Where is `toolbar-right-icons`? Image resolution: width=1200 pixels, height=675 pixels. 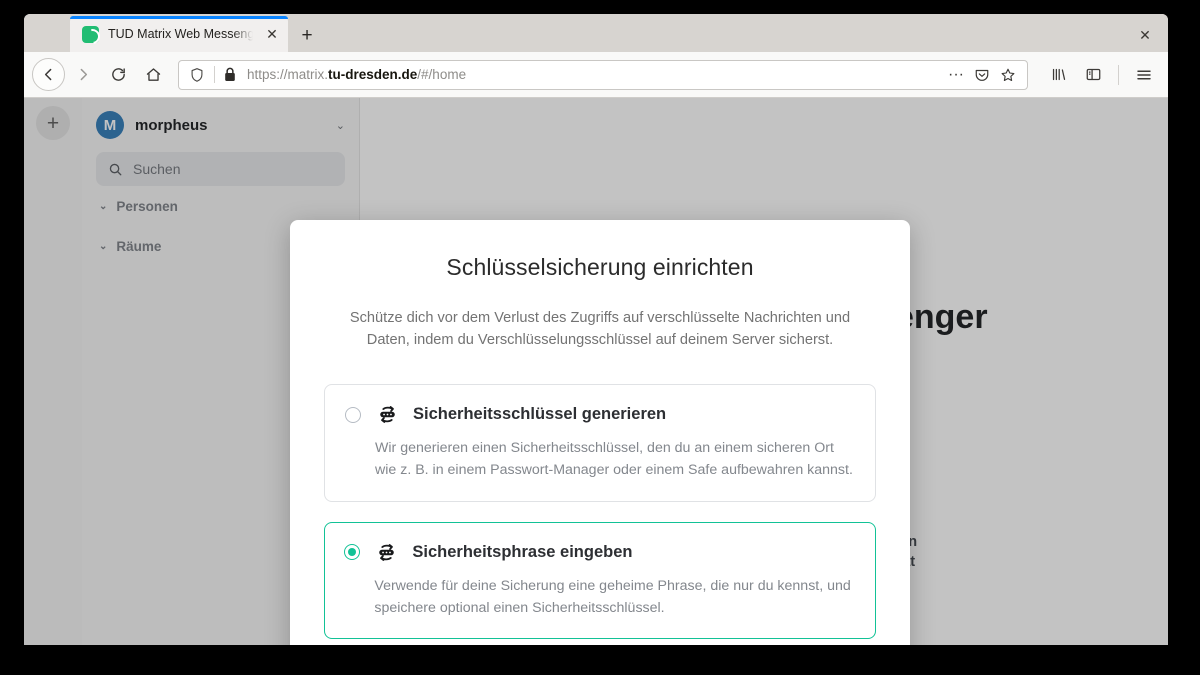 toolbar-right-icons is located at coordinates (1099, 74).